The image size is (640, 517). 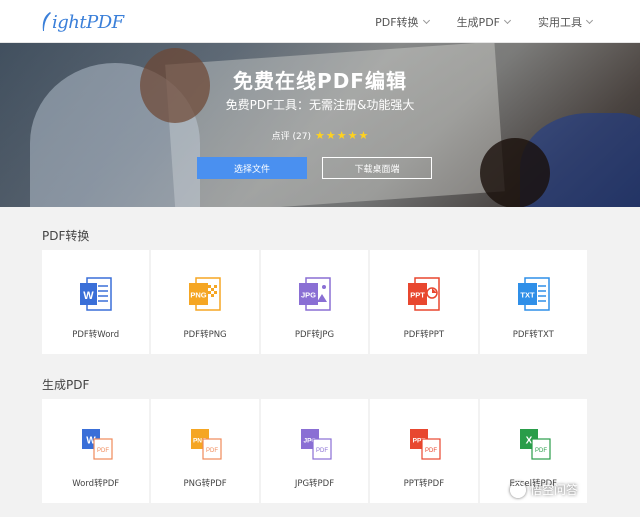 I want to click on ppt-icon: PPT, so click(x=424, y=294).